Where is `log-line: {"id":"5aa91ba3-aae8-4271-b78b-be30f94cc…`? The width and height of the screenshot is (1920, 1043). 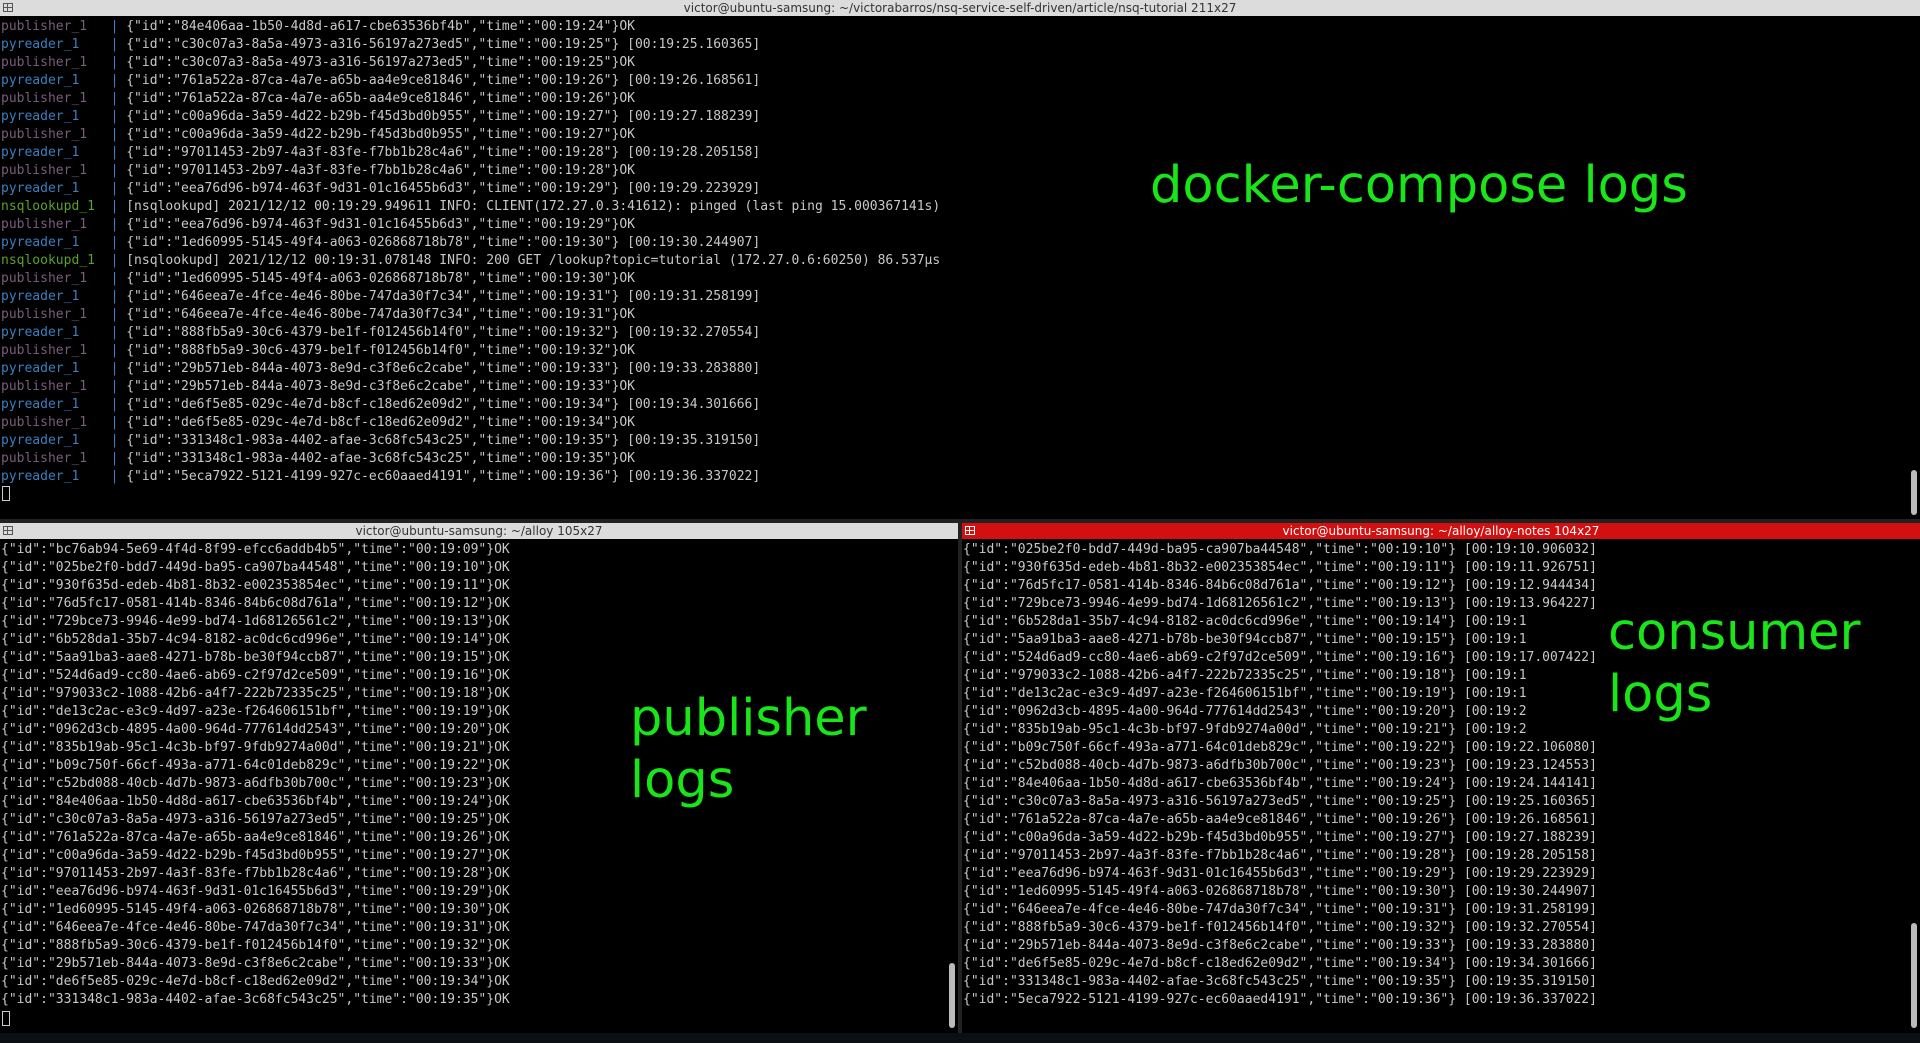 log-line: {"id":"5aa91ba3-aae8-4271-b78b-be30f94cc… is located at coordinates (255, 657).